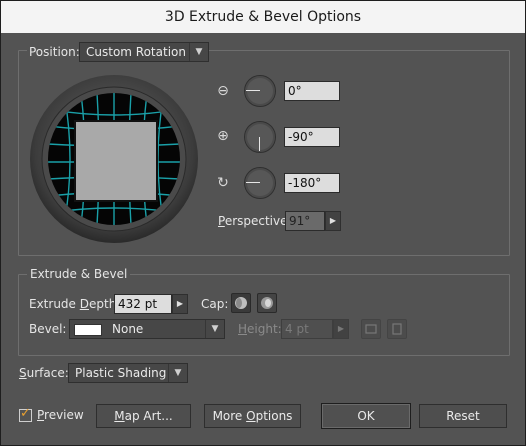 This screenshot has width=526, height=446. I want to click on extrude-depth-field: 432 pt, so click(143, 304).